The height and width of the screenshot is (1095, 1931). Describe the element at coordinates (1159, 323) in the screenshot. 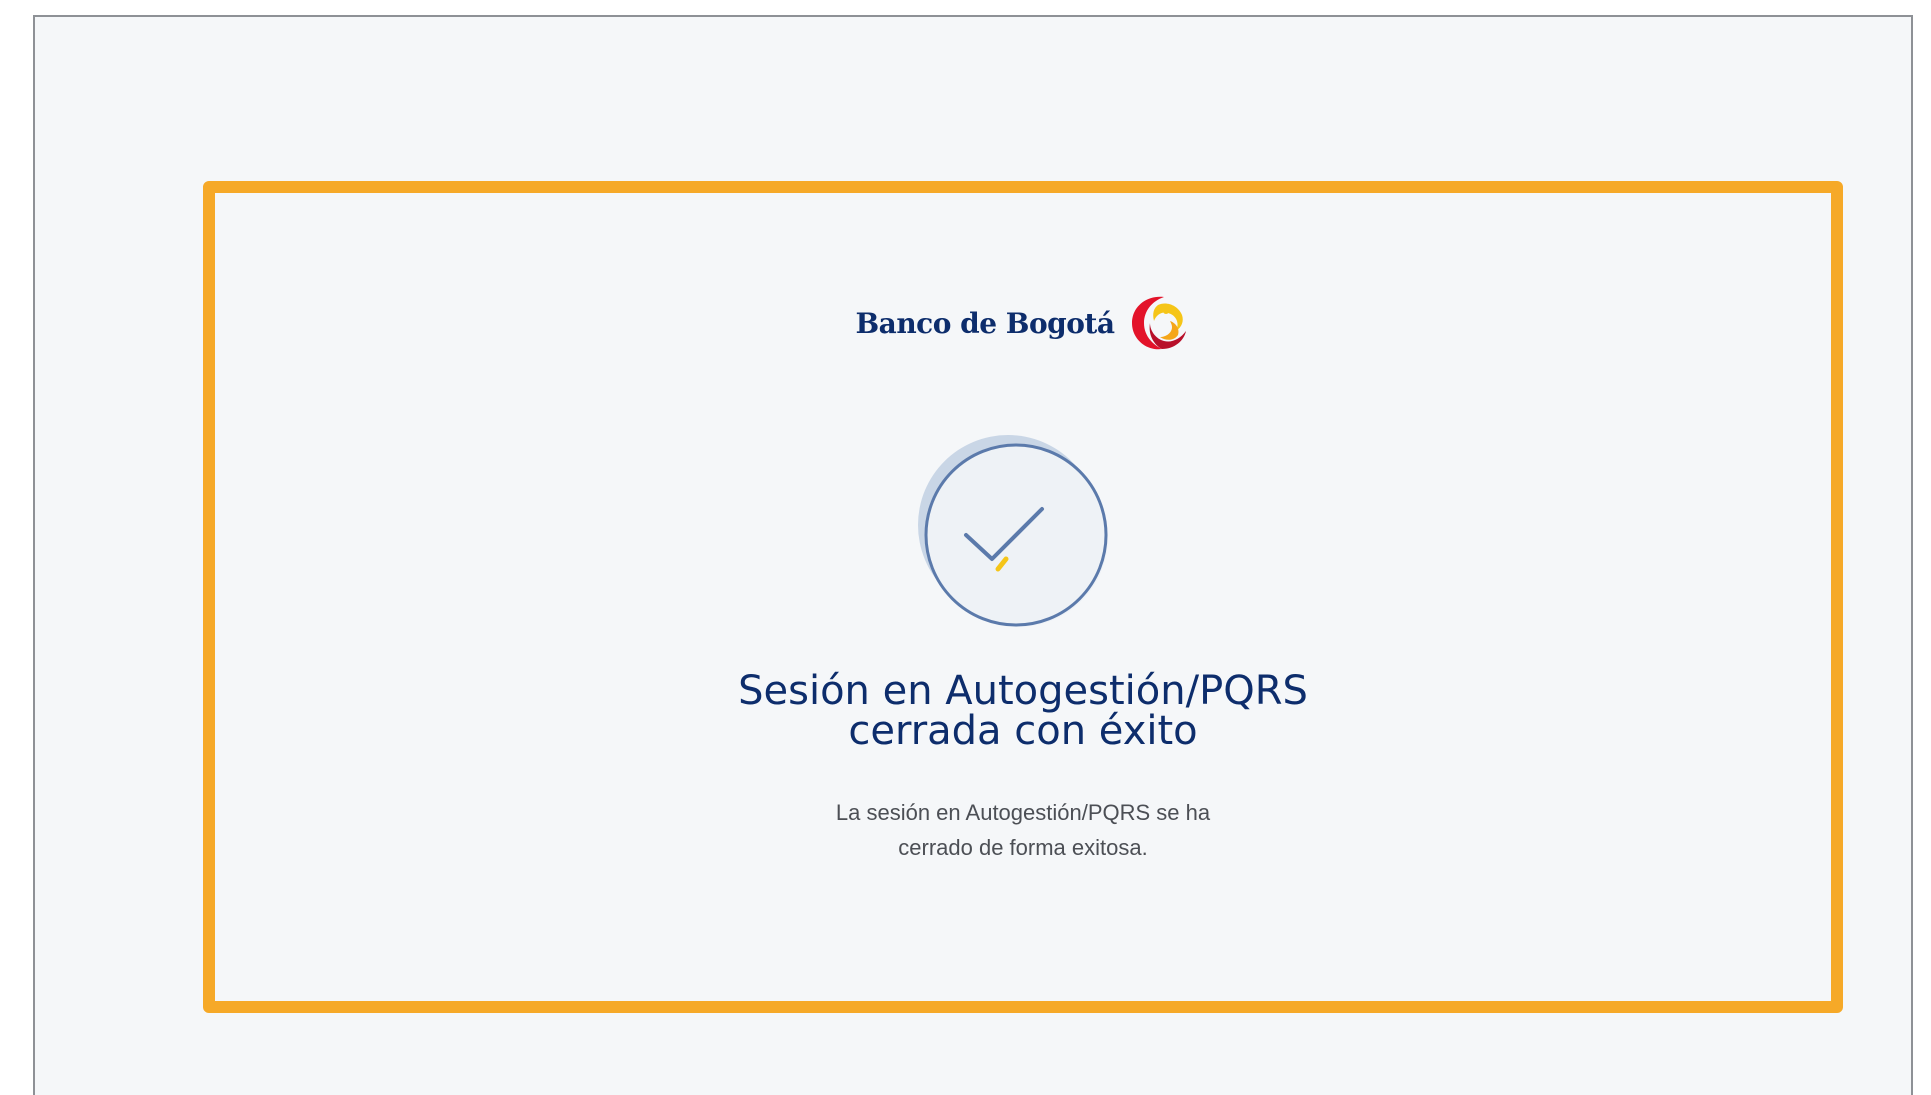

I see `banco-de-bogota-swirl-icon` at that location.